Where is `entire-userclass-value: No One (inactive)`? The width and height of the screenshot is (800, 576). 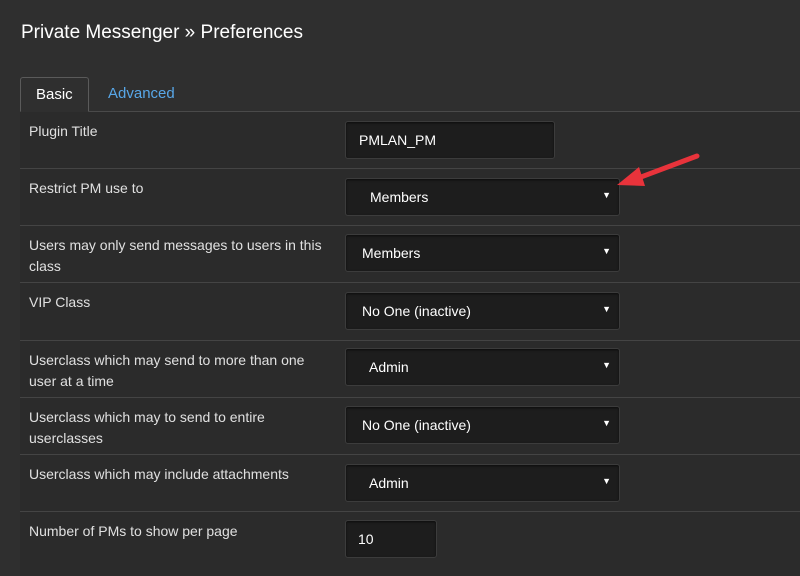 entire-userclass-value: No One (inactive) is located at coordinates (416, 425).